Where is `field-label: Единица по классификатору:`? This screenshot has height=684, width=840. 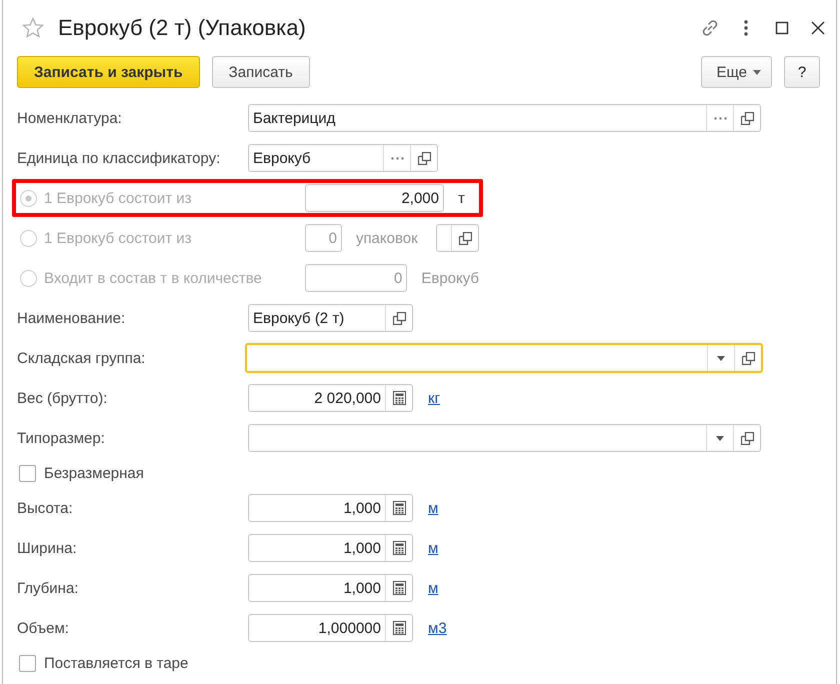
field-label: Единица по классификатору: is located at coordinates (119, 158).